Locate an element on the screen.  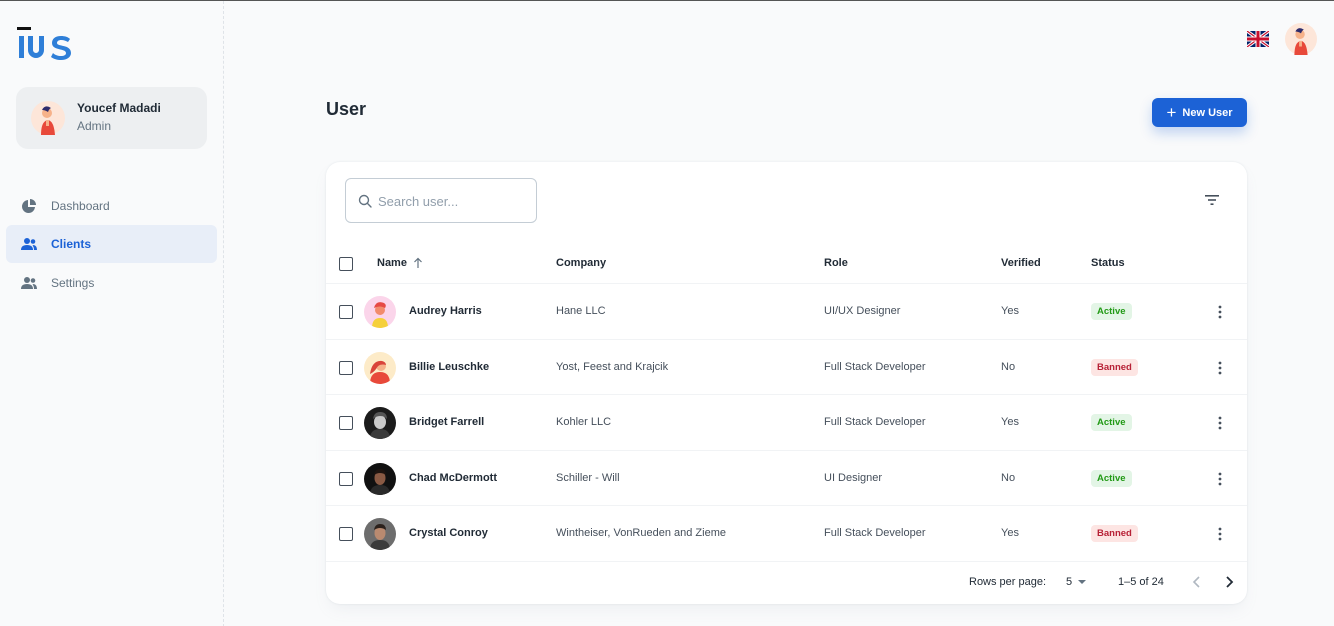
user-name: Audrey Harris is located at coordinates (445, 311).